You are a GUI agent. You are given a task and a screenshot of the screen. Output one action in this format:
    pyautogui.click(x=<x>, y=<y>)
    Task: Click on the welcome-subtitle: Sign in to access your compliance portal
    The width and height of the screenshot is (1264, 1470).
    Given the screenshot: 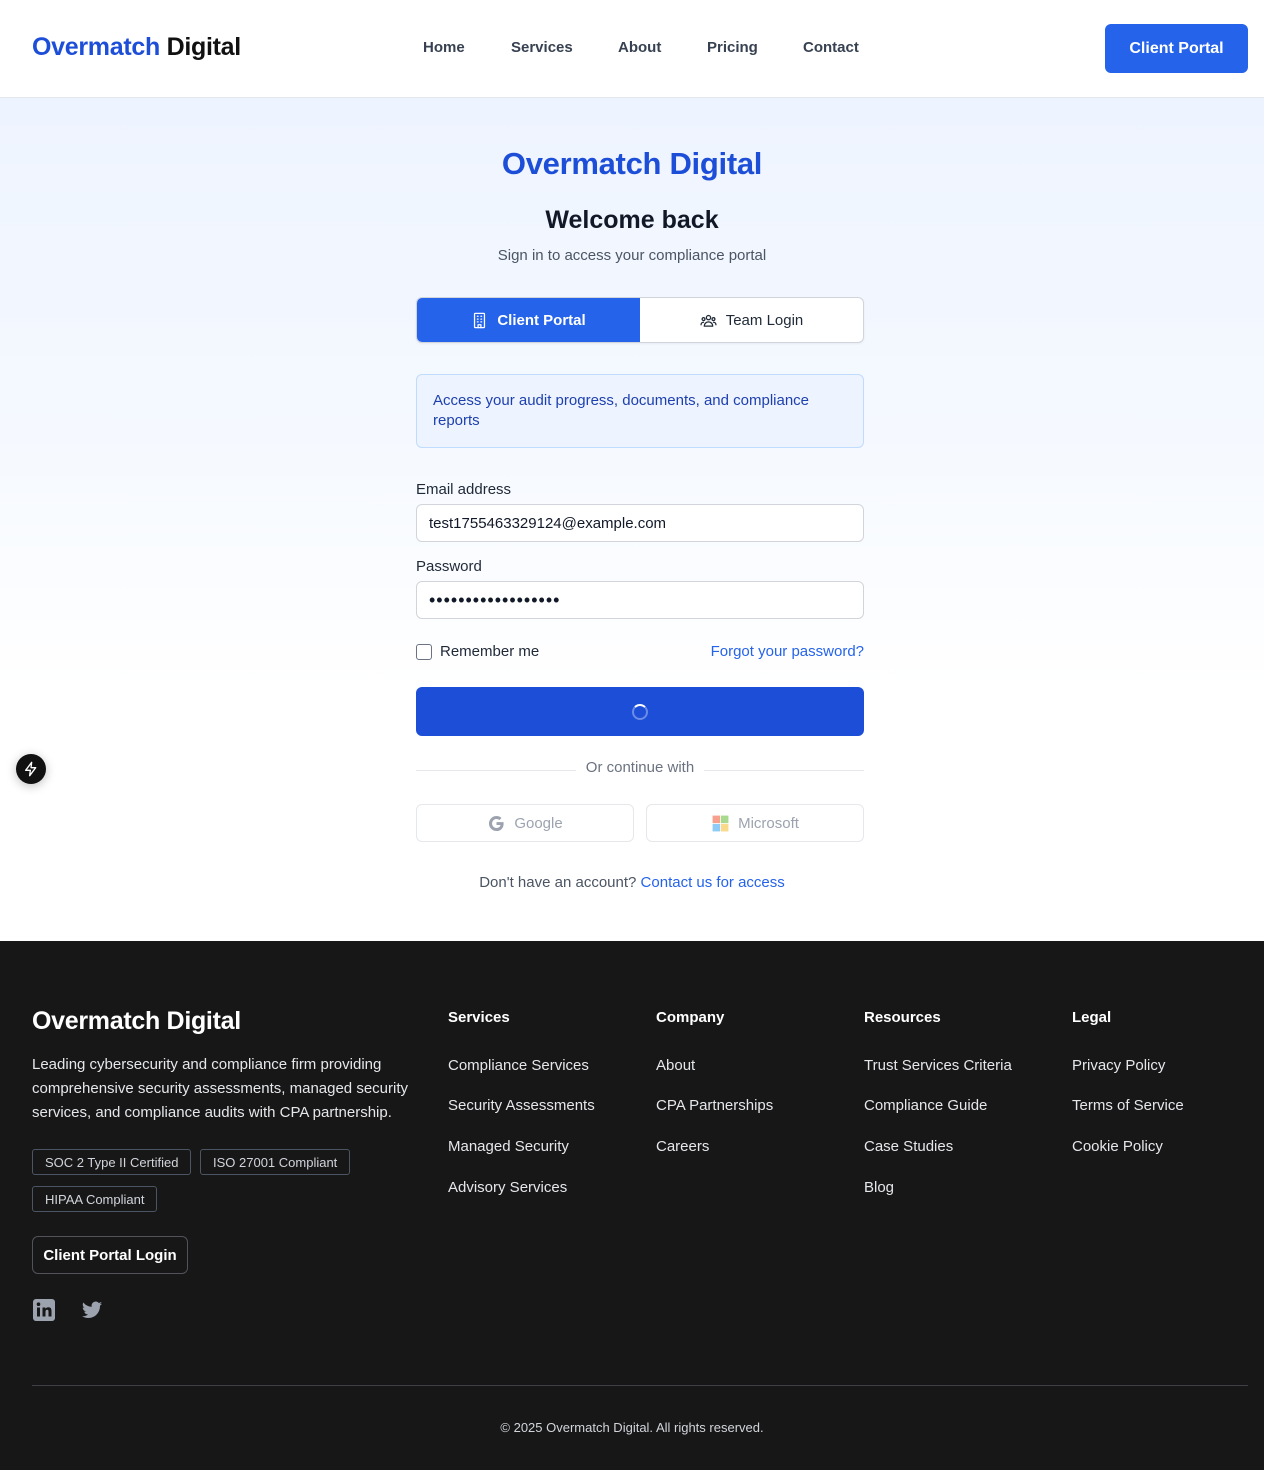 What is the action you would take?
    pyautogui.click(x=632, y=255)
    